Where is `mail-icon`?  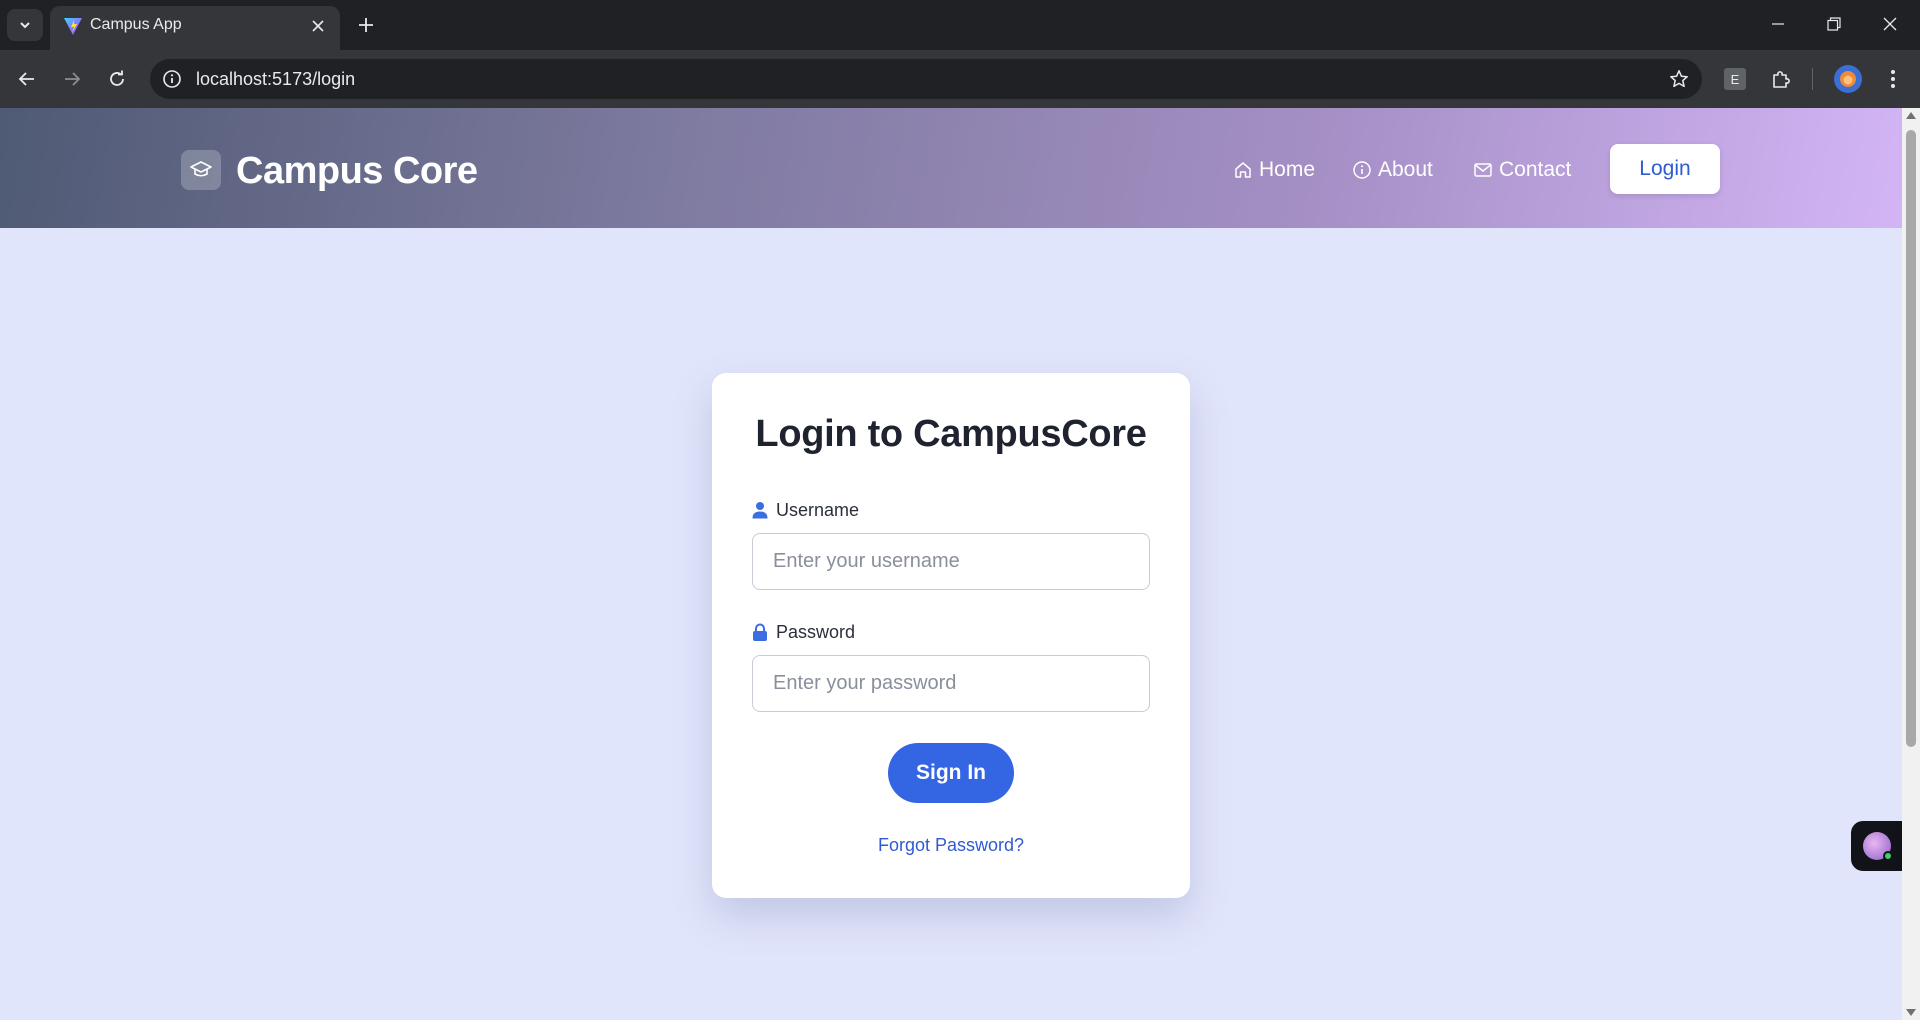 mail-icon is located at coordinates (1483, 170).